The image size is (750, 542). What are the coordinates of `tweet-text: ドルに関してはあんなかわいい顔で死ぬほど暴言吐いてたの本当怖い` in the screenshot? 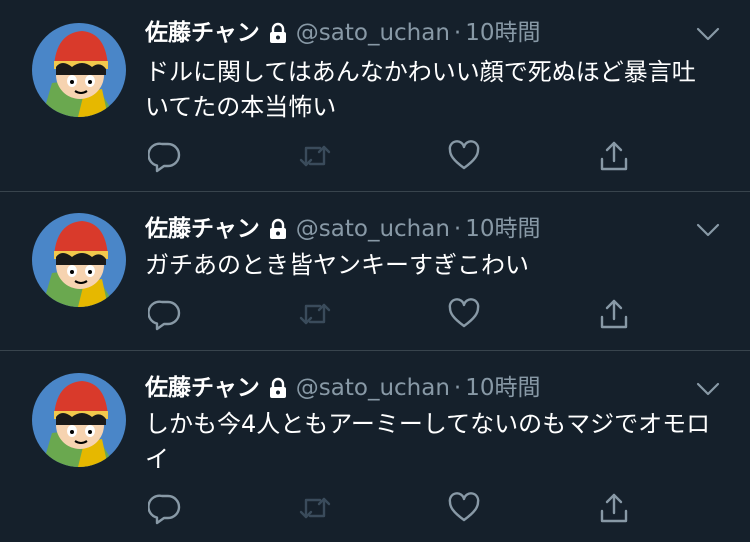 It's located at (420, 89).